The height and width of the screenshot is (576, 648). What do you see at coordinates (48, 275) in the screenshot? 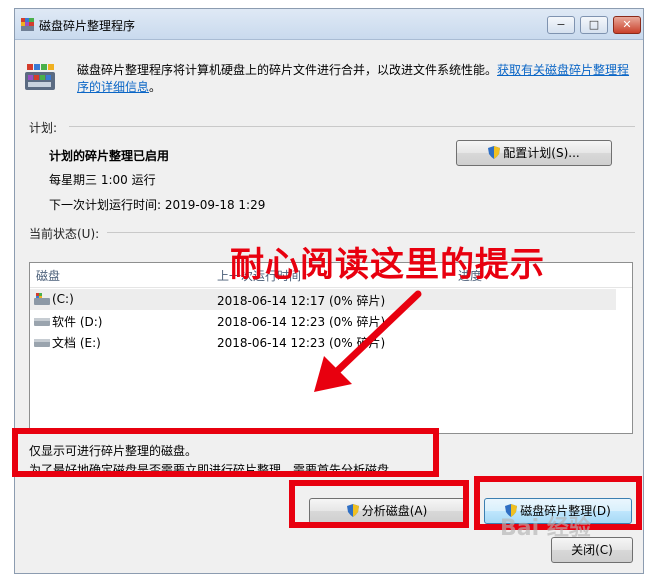
I see `column-header-disk: 磁盘` at bounding box center [48, 275].